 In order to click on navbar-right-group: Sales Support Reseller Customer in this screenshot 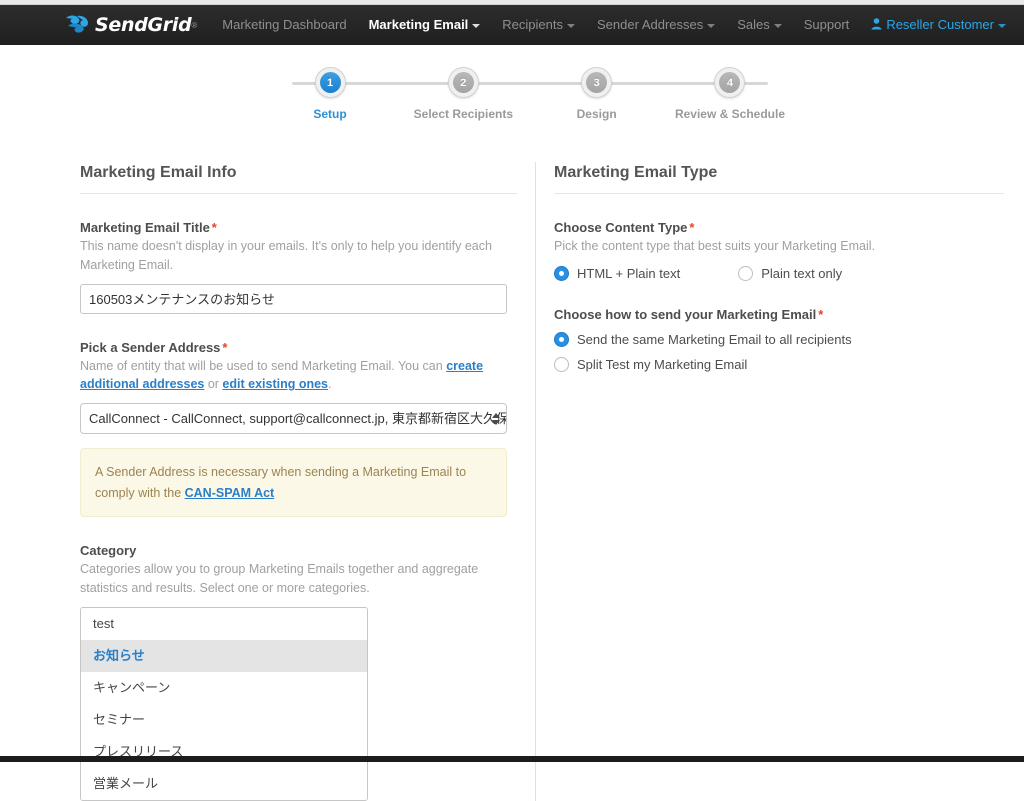, I will do `click(871, 25)`.